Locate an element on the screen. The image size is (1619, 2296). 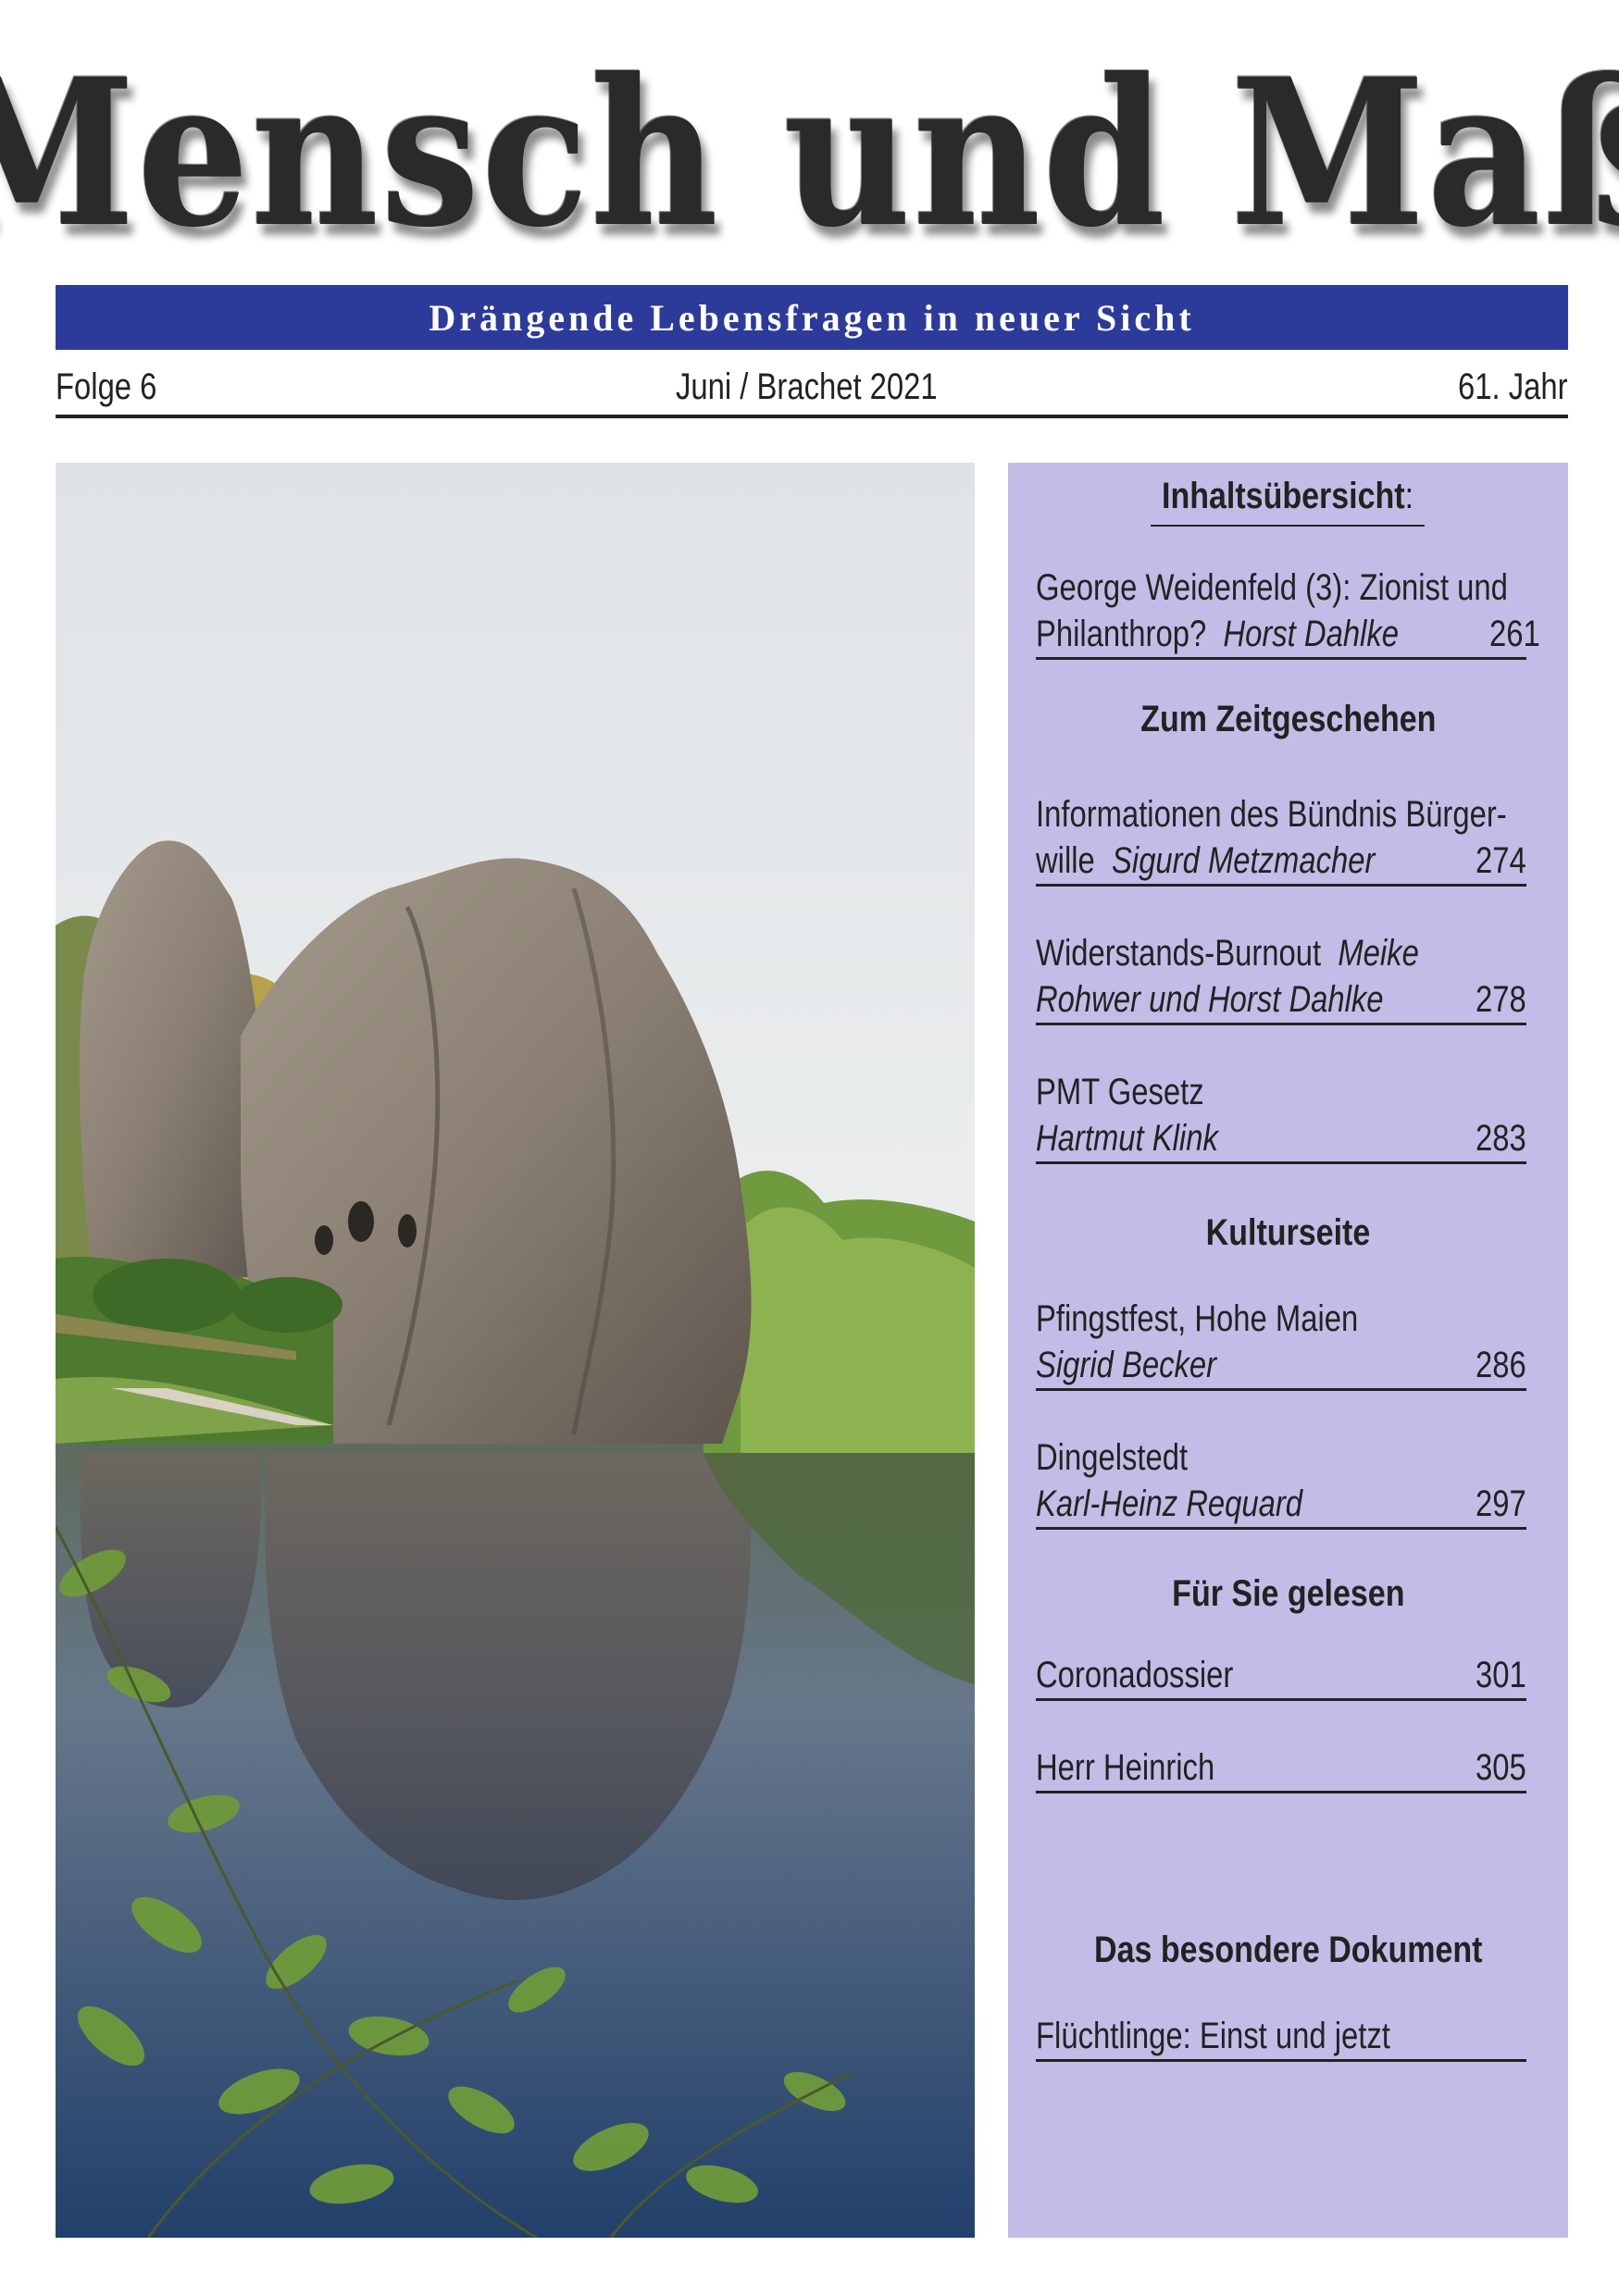
section-heading: Das besondere Dokument is located at coordinates (1288, 1950).